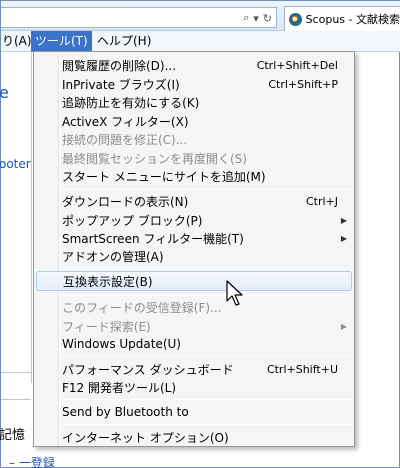 The height and width of the screenshot is (468, 400). I want to click on menu-item-manage-addons: アドオンの管理(A), so click(194, 256).